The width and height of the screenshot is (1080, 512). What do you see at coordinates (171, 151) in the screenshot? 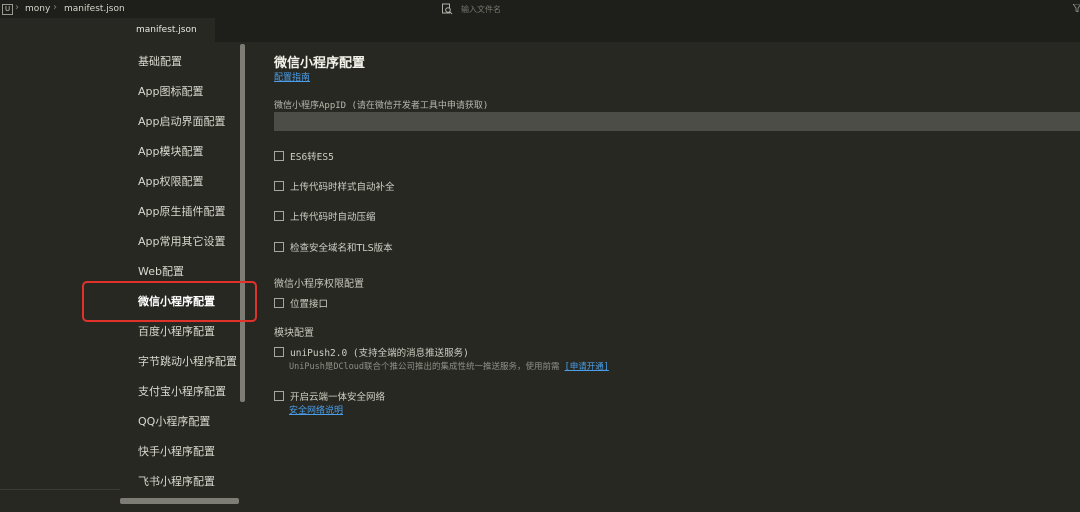
I see `nav-item-app-modules: App模块配置` at bounding box center [171, 151].